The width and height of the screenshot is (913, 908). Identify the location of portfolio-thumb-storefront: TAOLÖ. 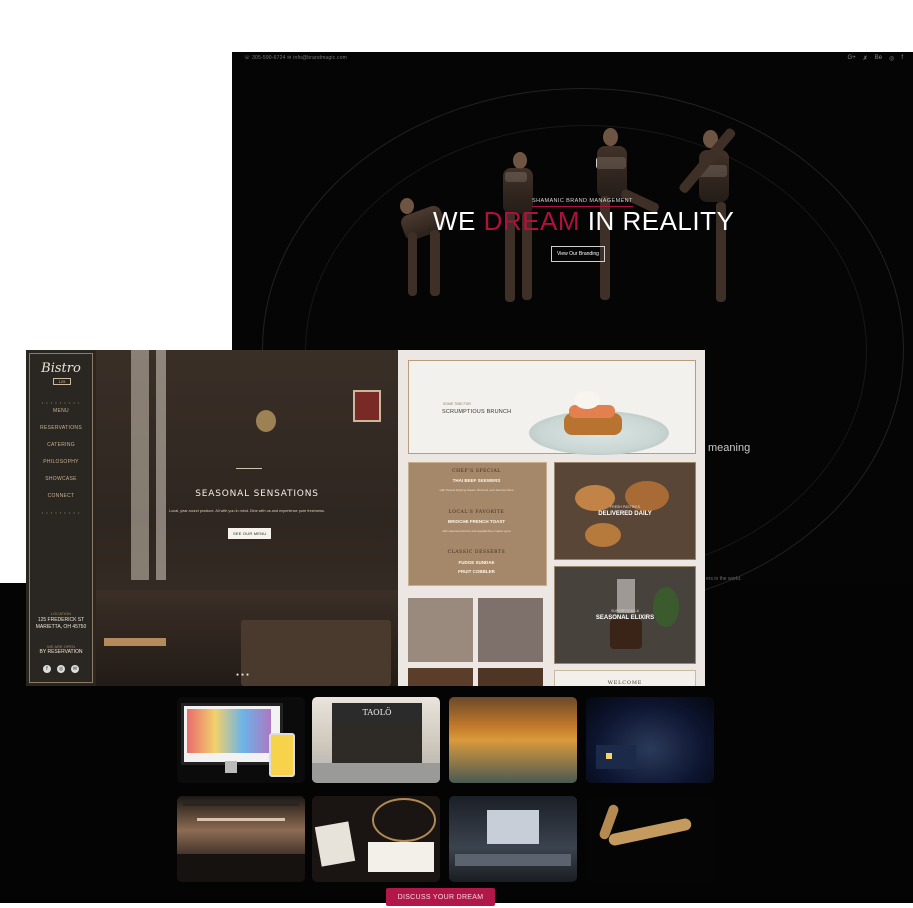
(376, 740).